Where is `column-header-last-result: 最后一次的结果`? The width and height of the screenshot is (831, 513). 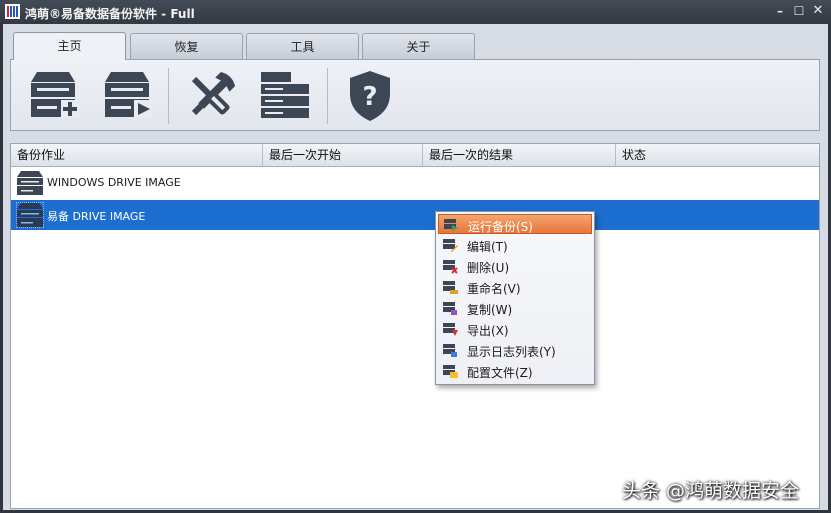 column-header-last-result: 最后一次的结果 is located at coordinates (519, 155).